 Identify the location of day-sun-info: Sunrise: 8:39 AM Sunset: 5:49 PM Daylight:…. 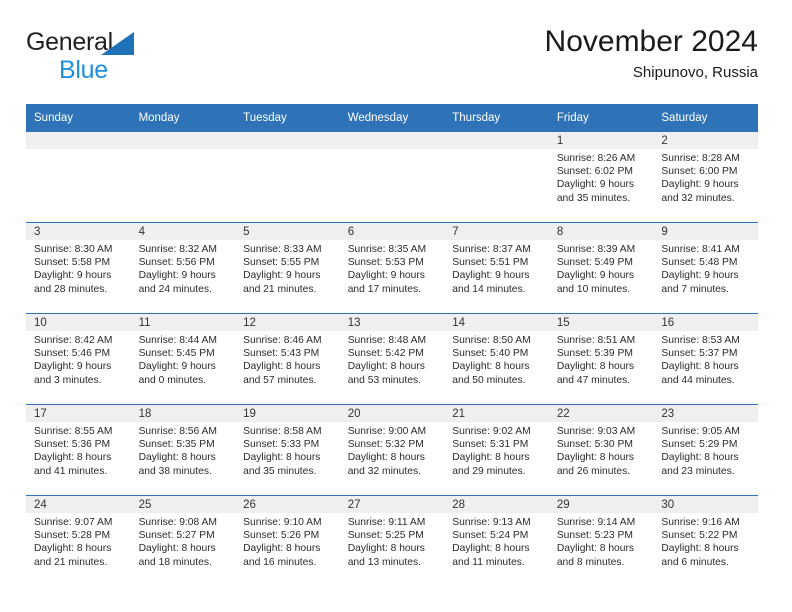
(601, 268).